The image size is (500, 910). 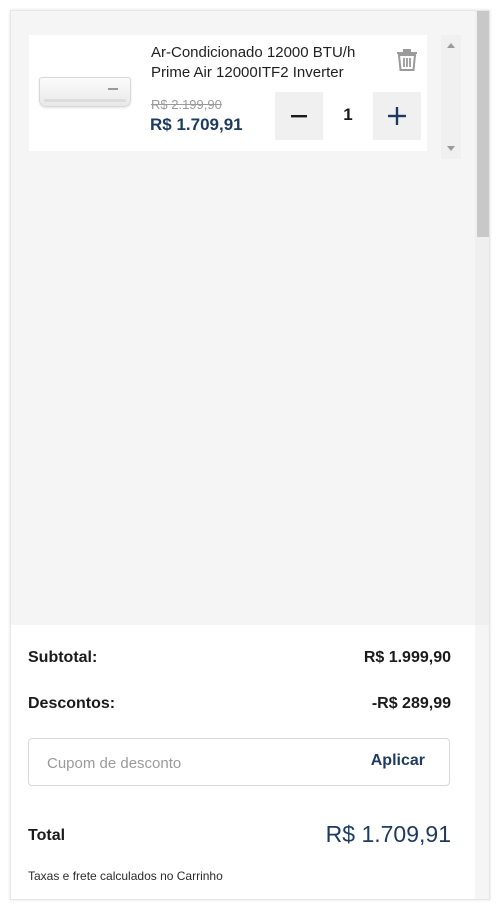 What do you see at coordinates (63, 657) in the screenshot?
I see `subtotal-label: Subtotal:` at bounding box center [63, 657].